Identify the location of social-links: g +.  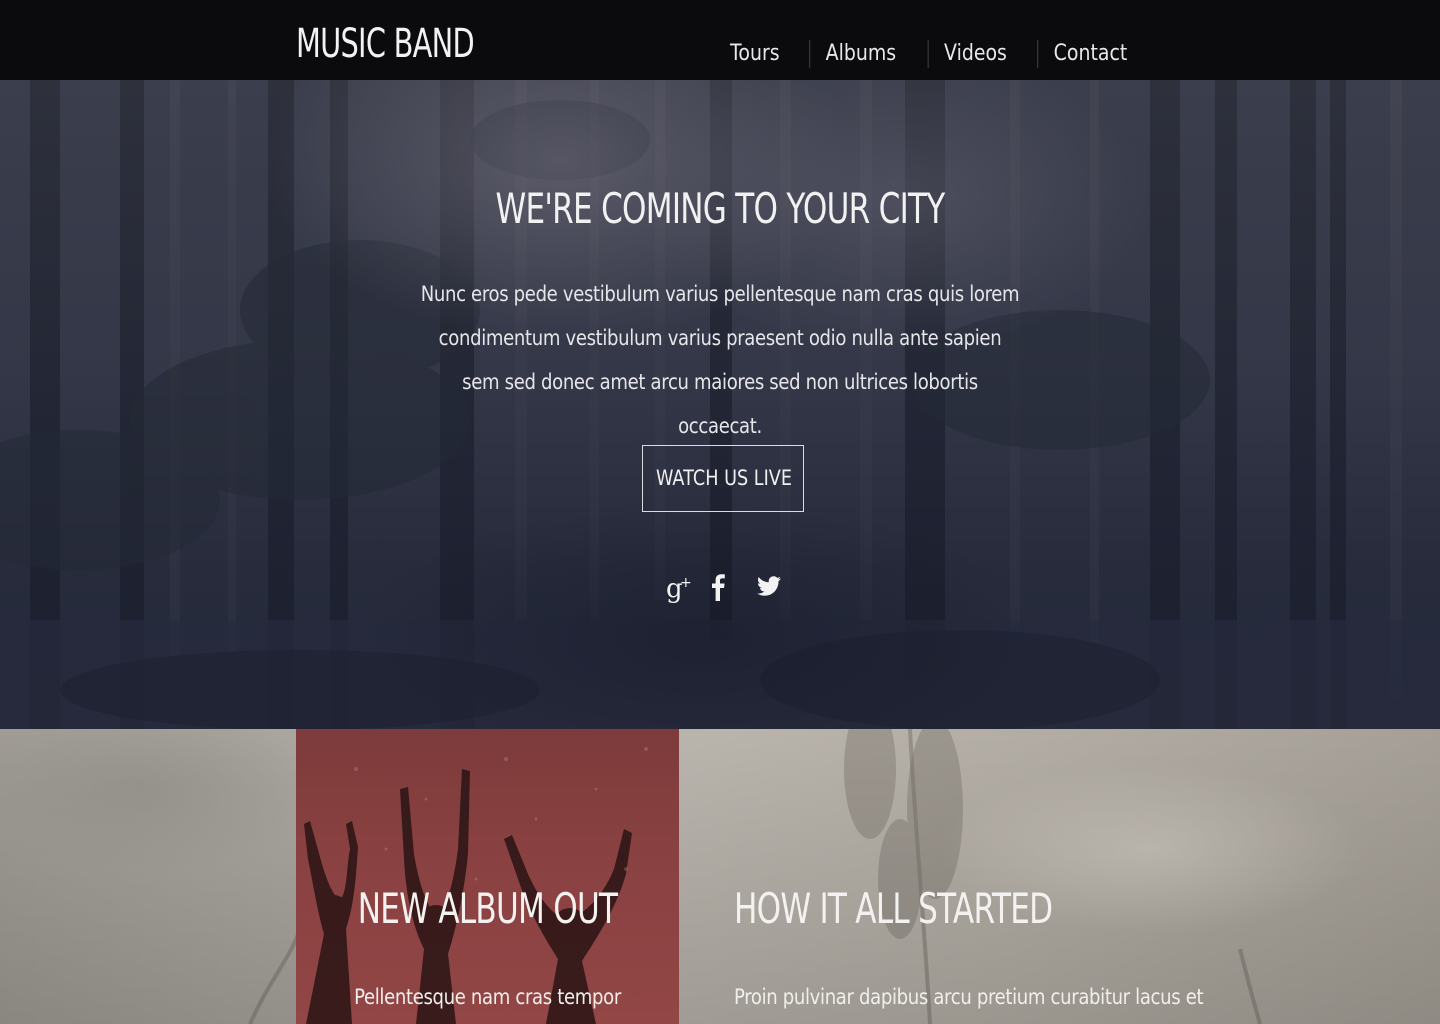
(726, 587).